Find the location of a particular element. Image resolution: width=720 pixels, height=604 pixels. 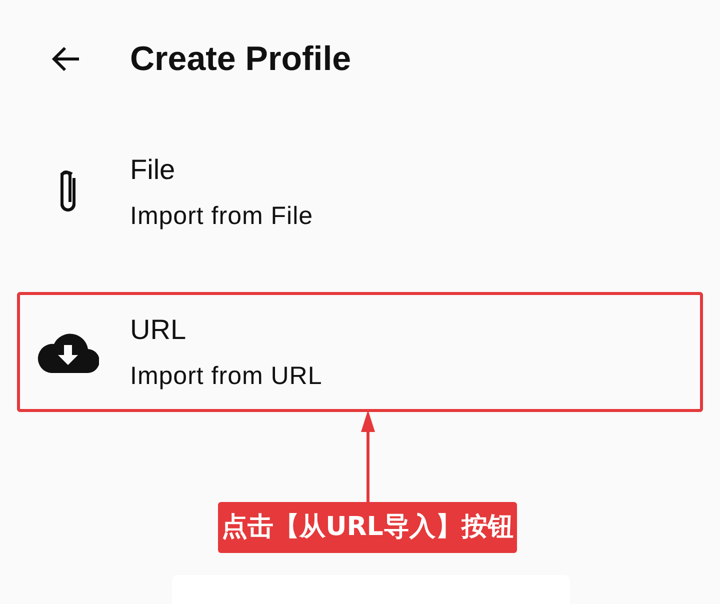

item-title: URL is located at coordinates (159, 330).